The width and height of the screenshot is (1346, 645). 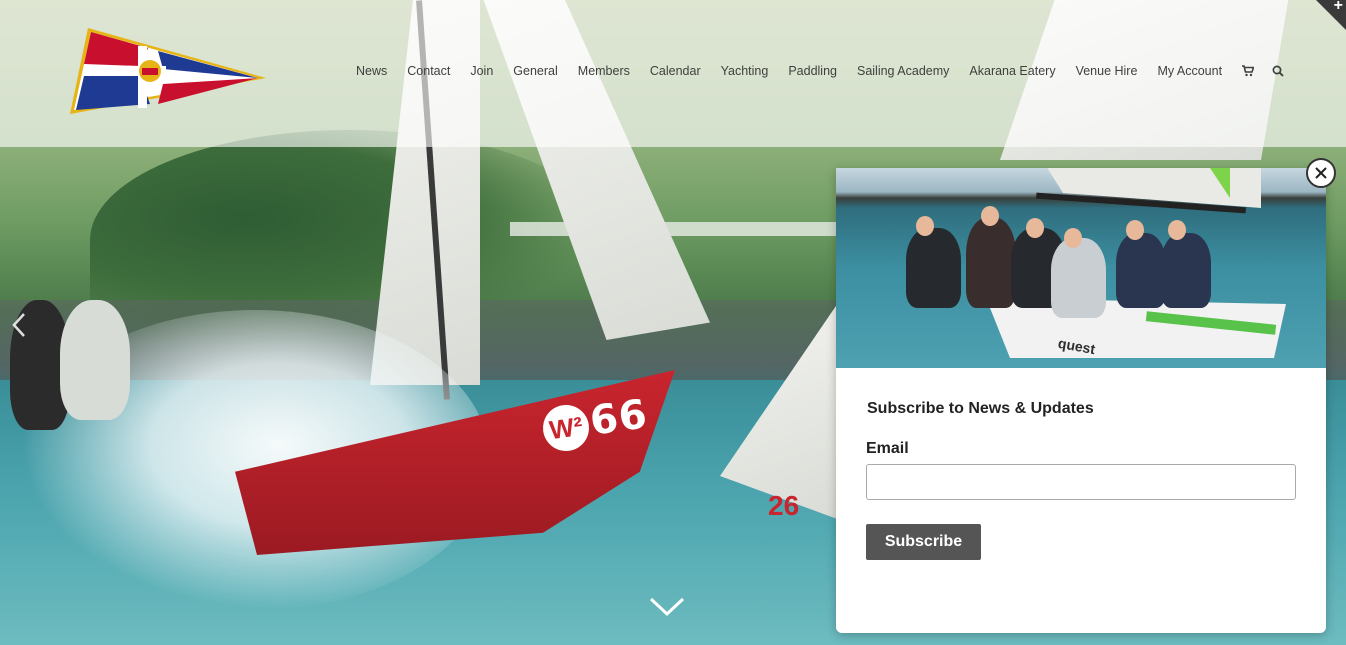 What do you see at coordinates (1189, 71) in the screenshot?
I see `nav-my-account: My Account` at bounding box center [1189, 71].